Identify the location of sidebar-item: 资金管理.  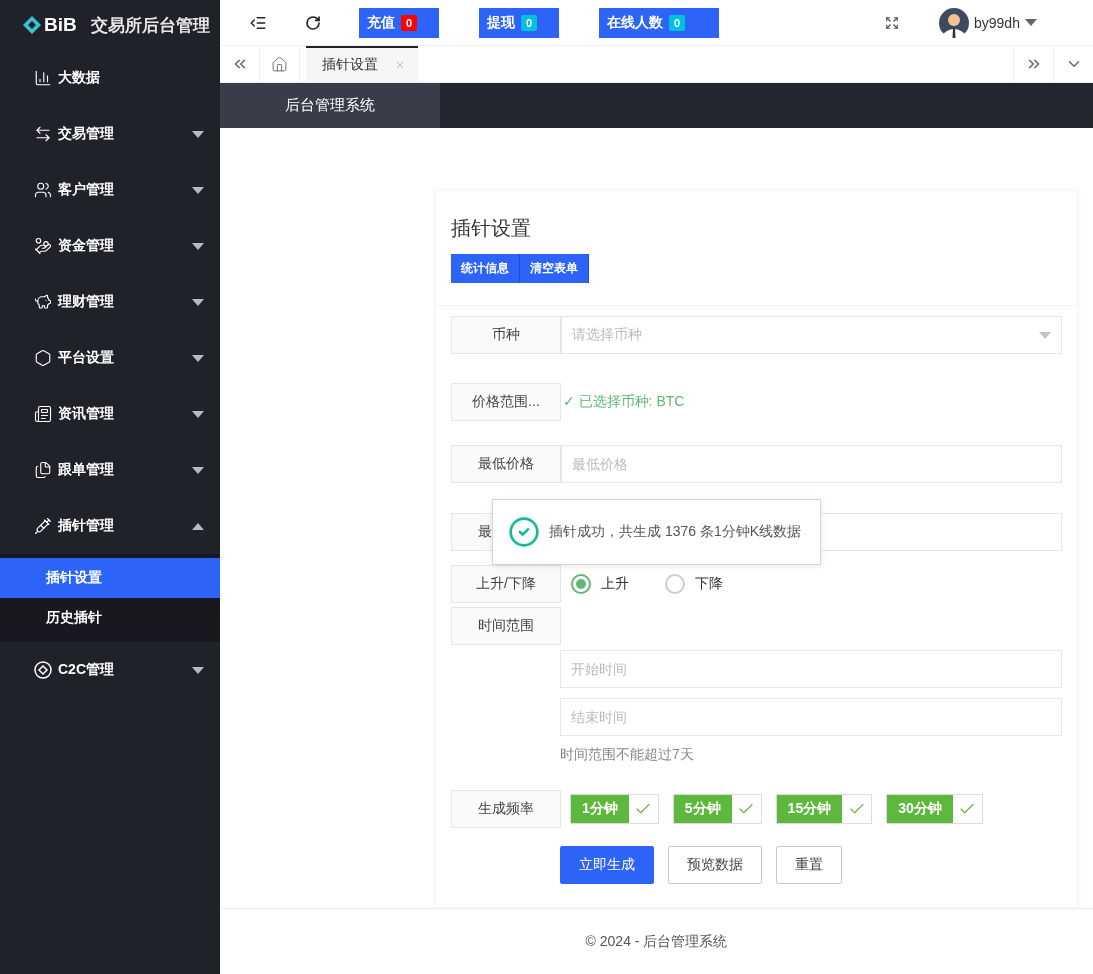
(110, 246).